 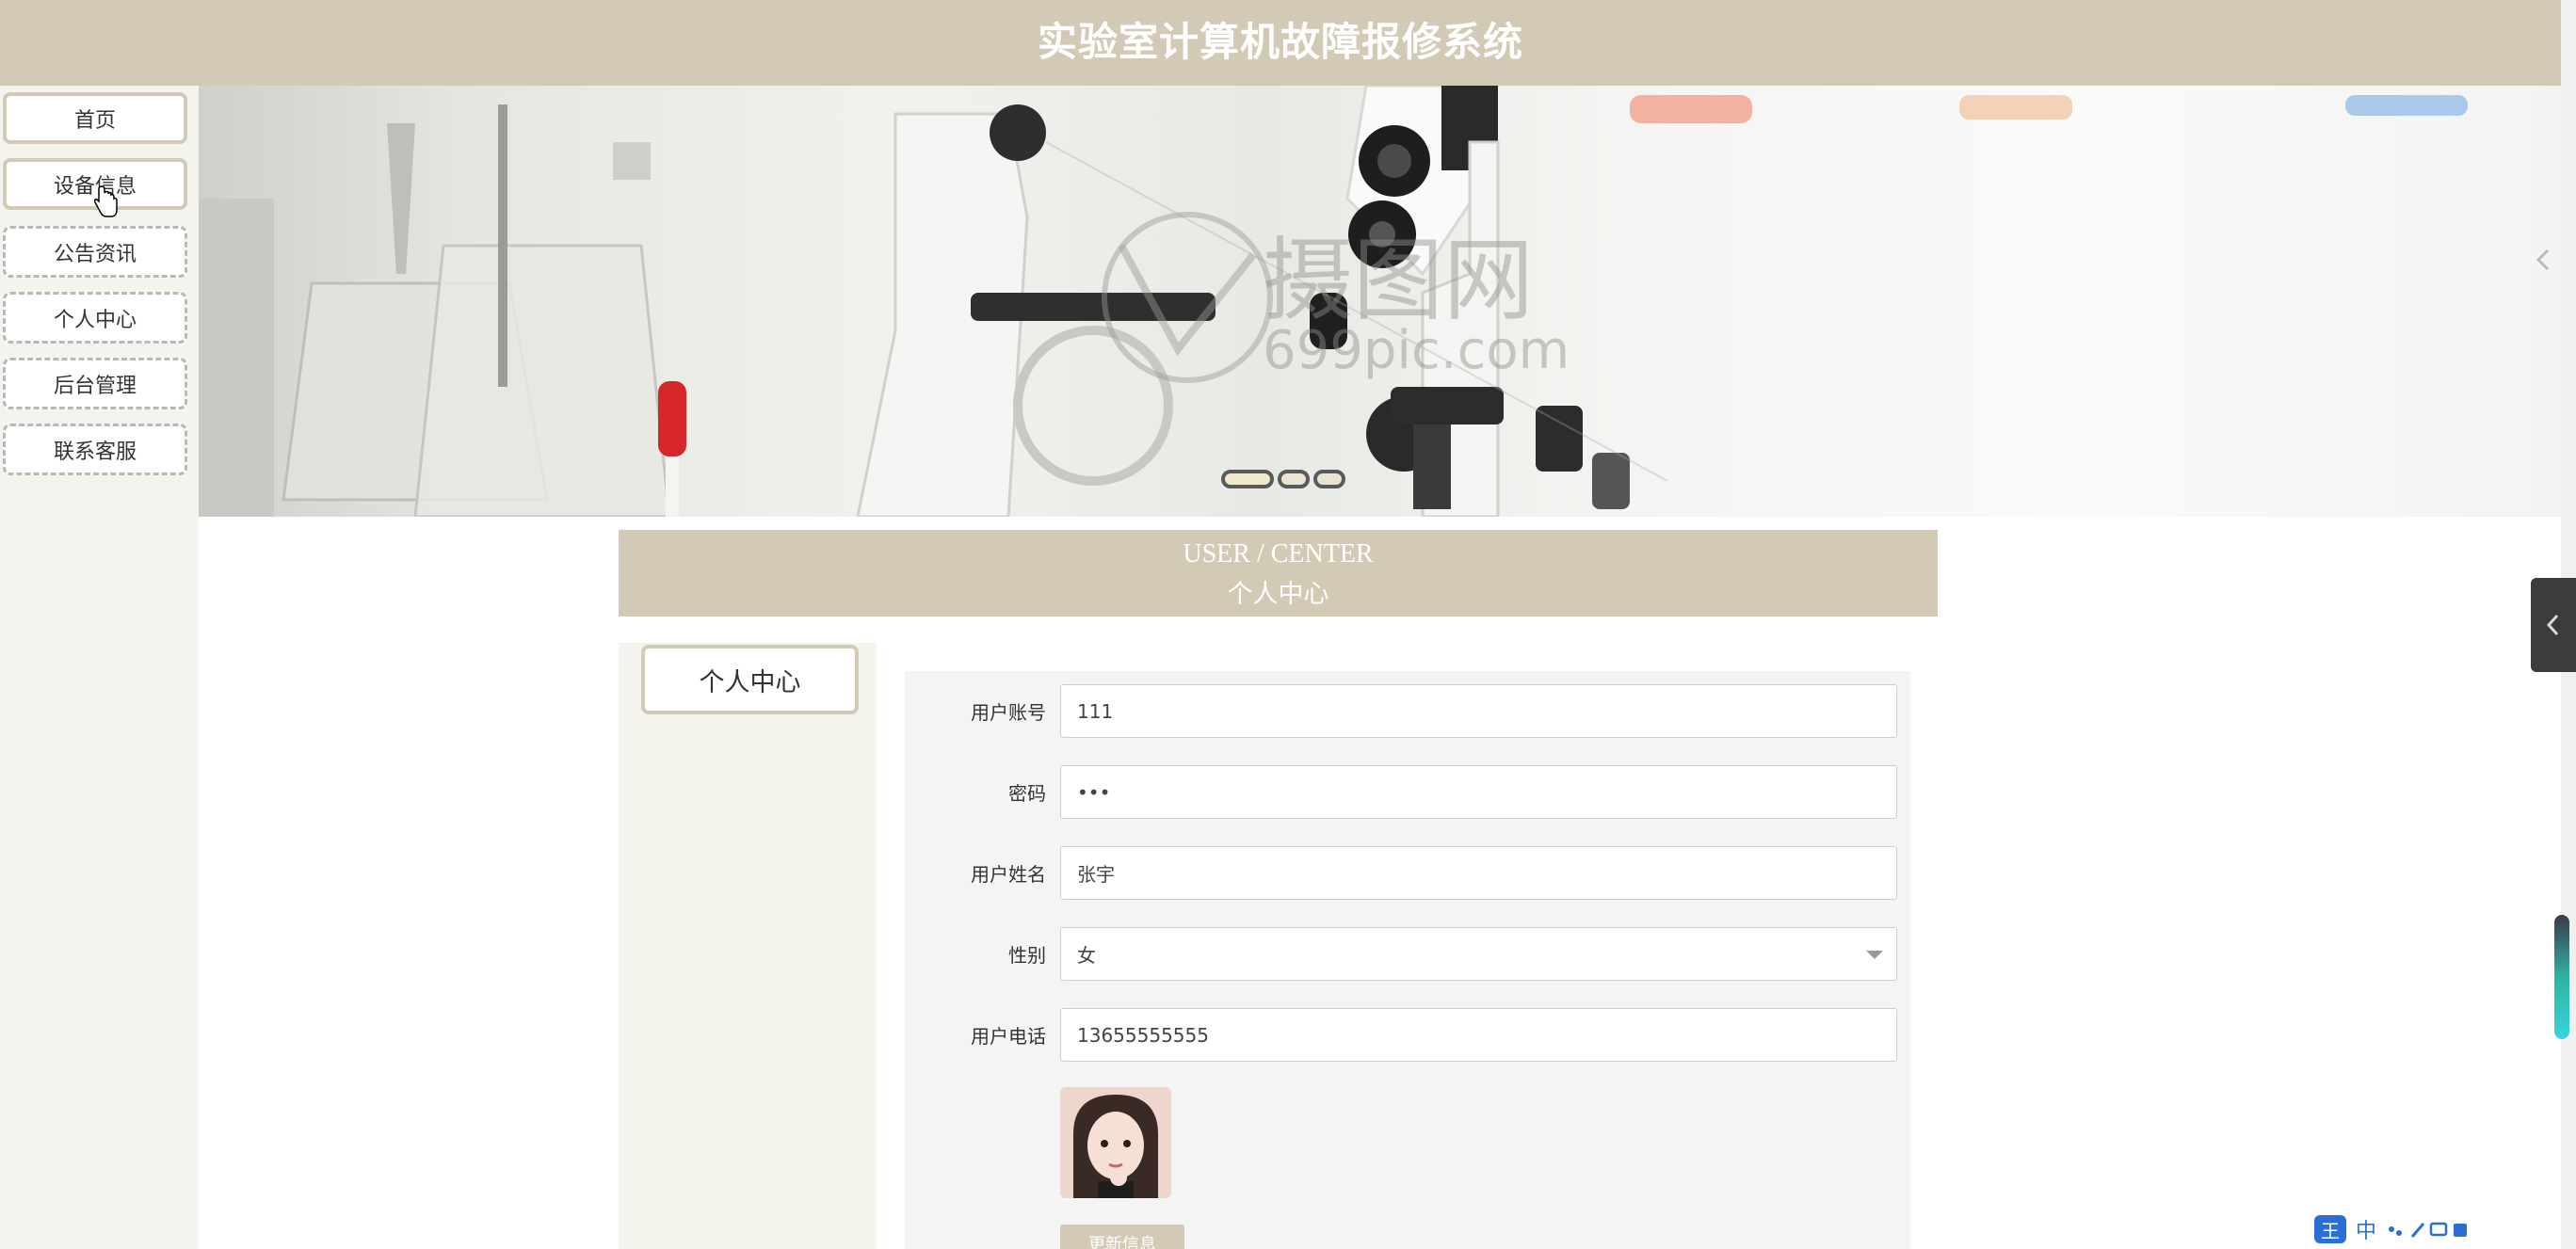 I want to click on avatar-image, so click(x=1115, y=1143).